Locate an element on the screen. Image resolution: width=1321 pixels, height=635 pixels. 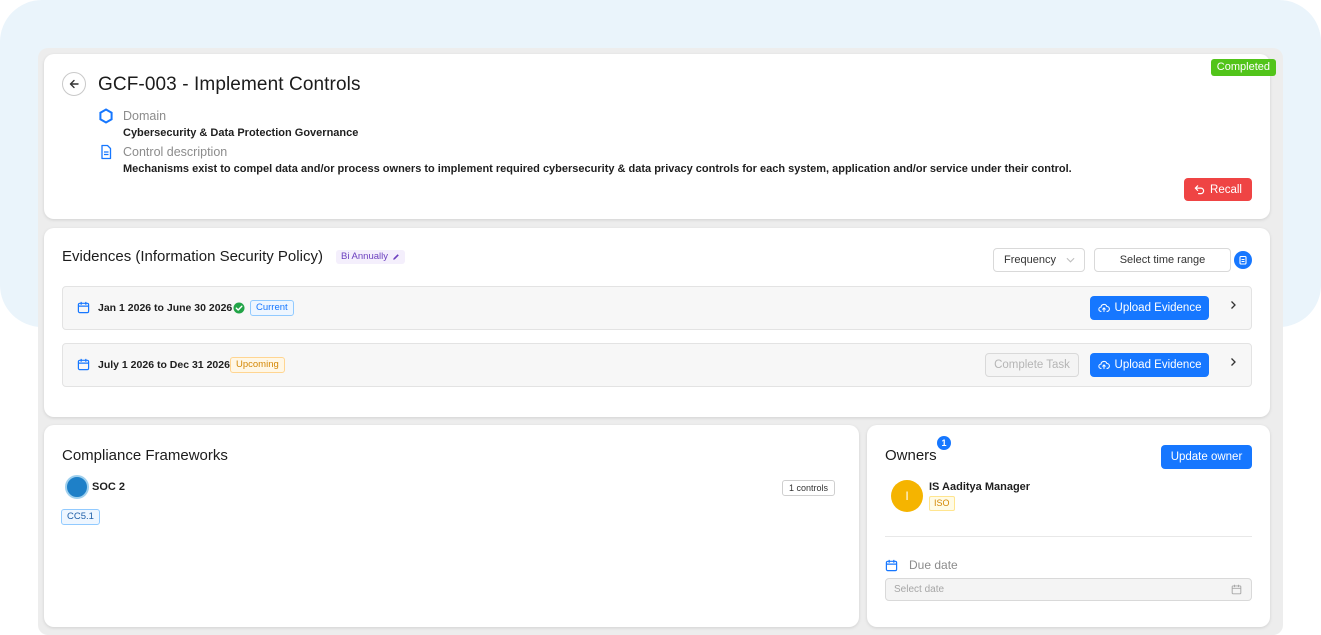
check-circle-icon is located at coordinates (239, 308).